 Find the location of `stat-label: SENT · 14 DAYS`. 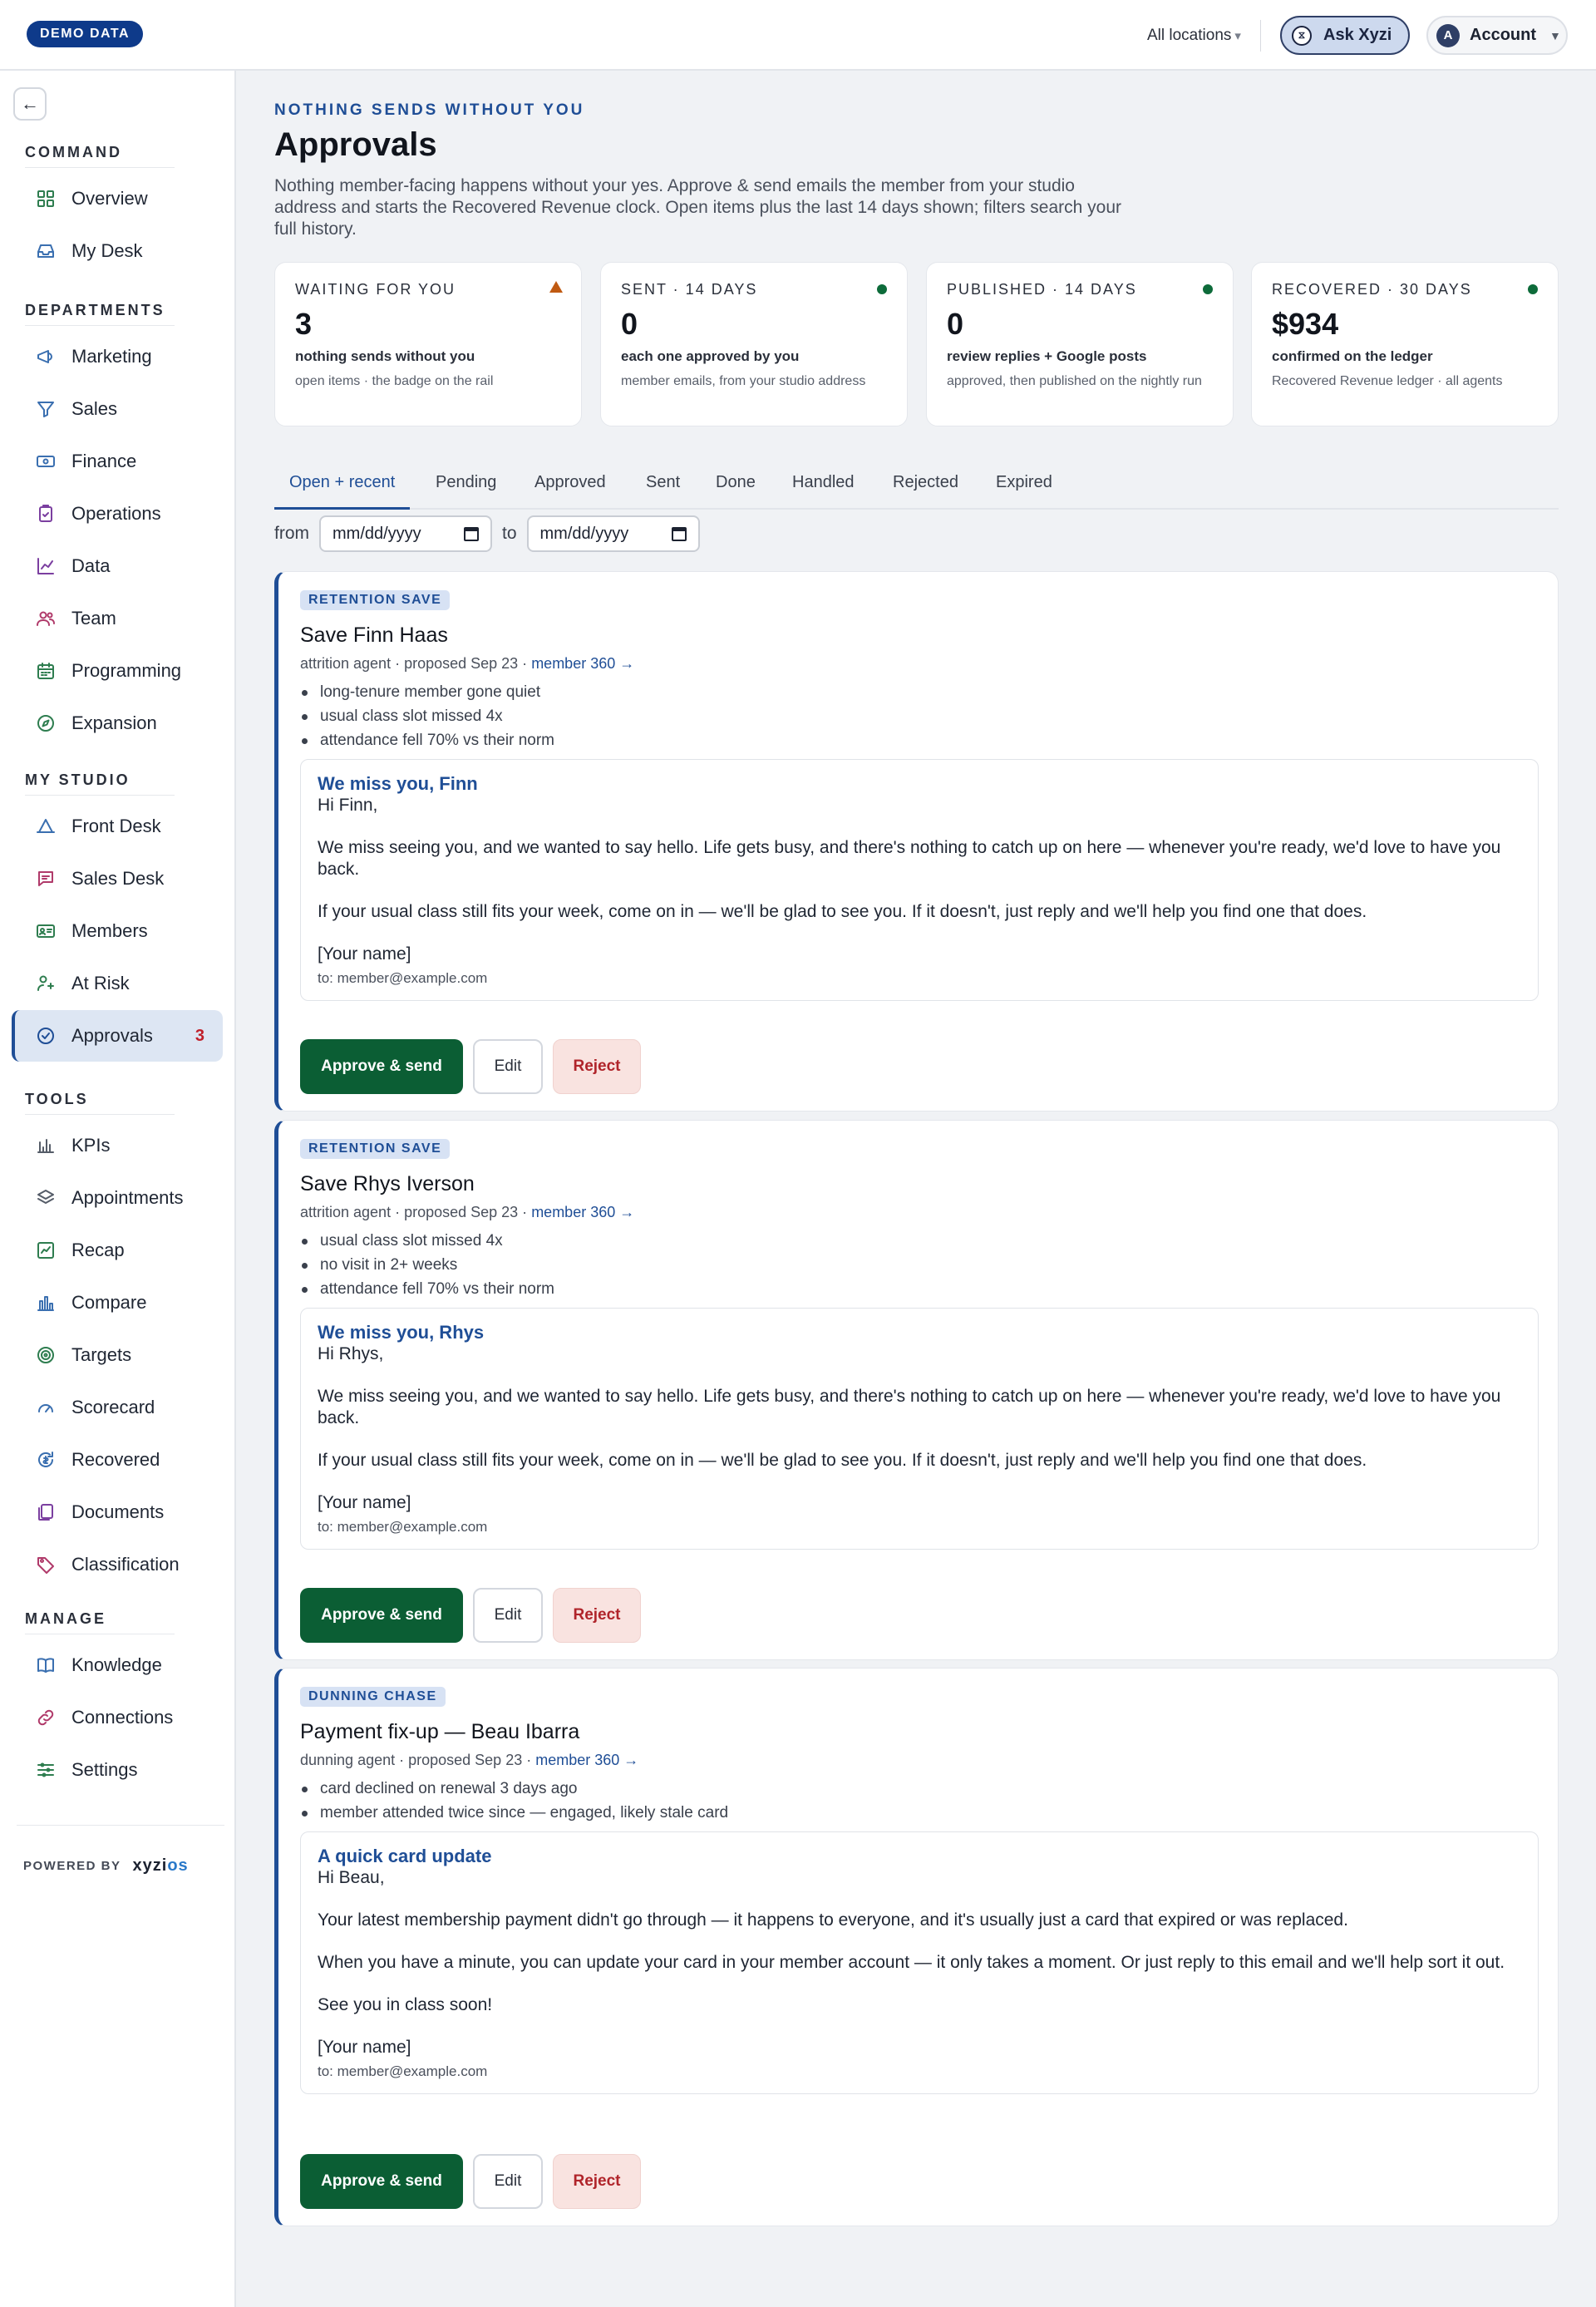

stat-label: SENT · 14 DAYS is located at coordinates (689, 289).